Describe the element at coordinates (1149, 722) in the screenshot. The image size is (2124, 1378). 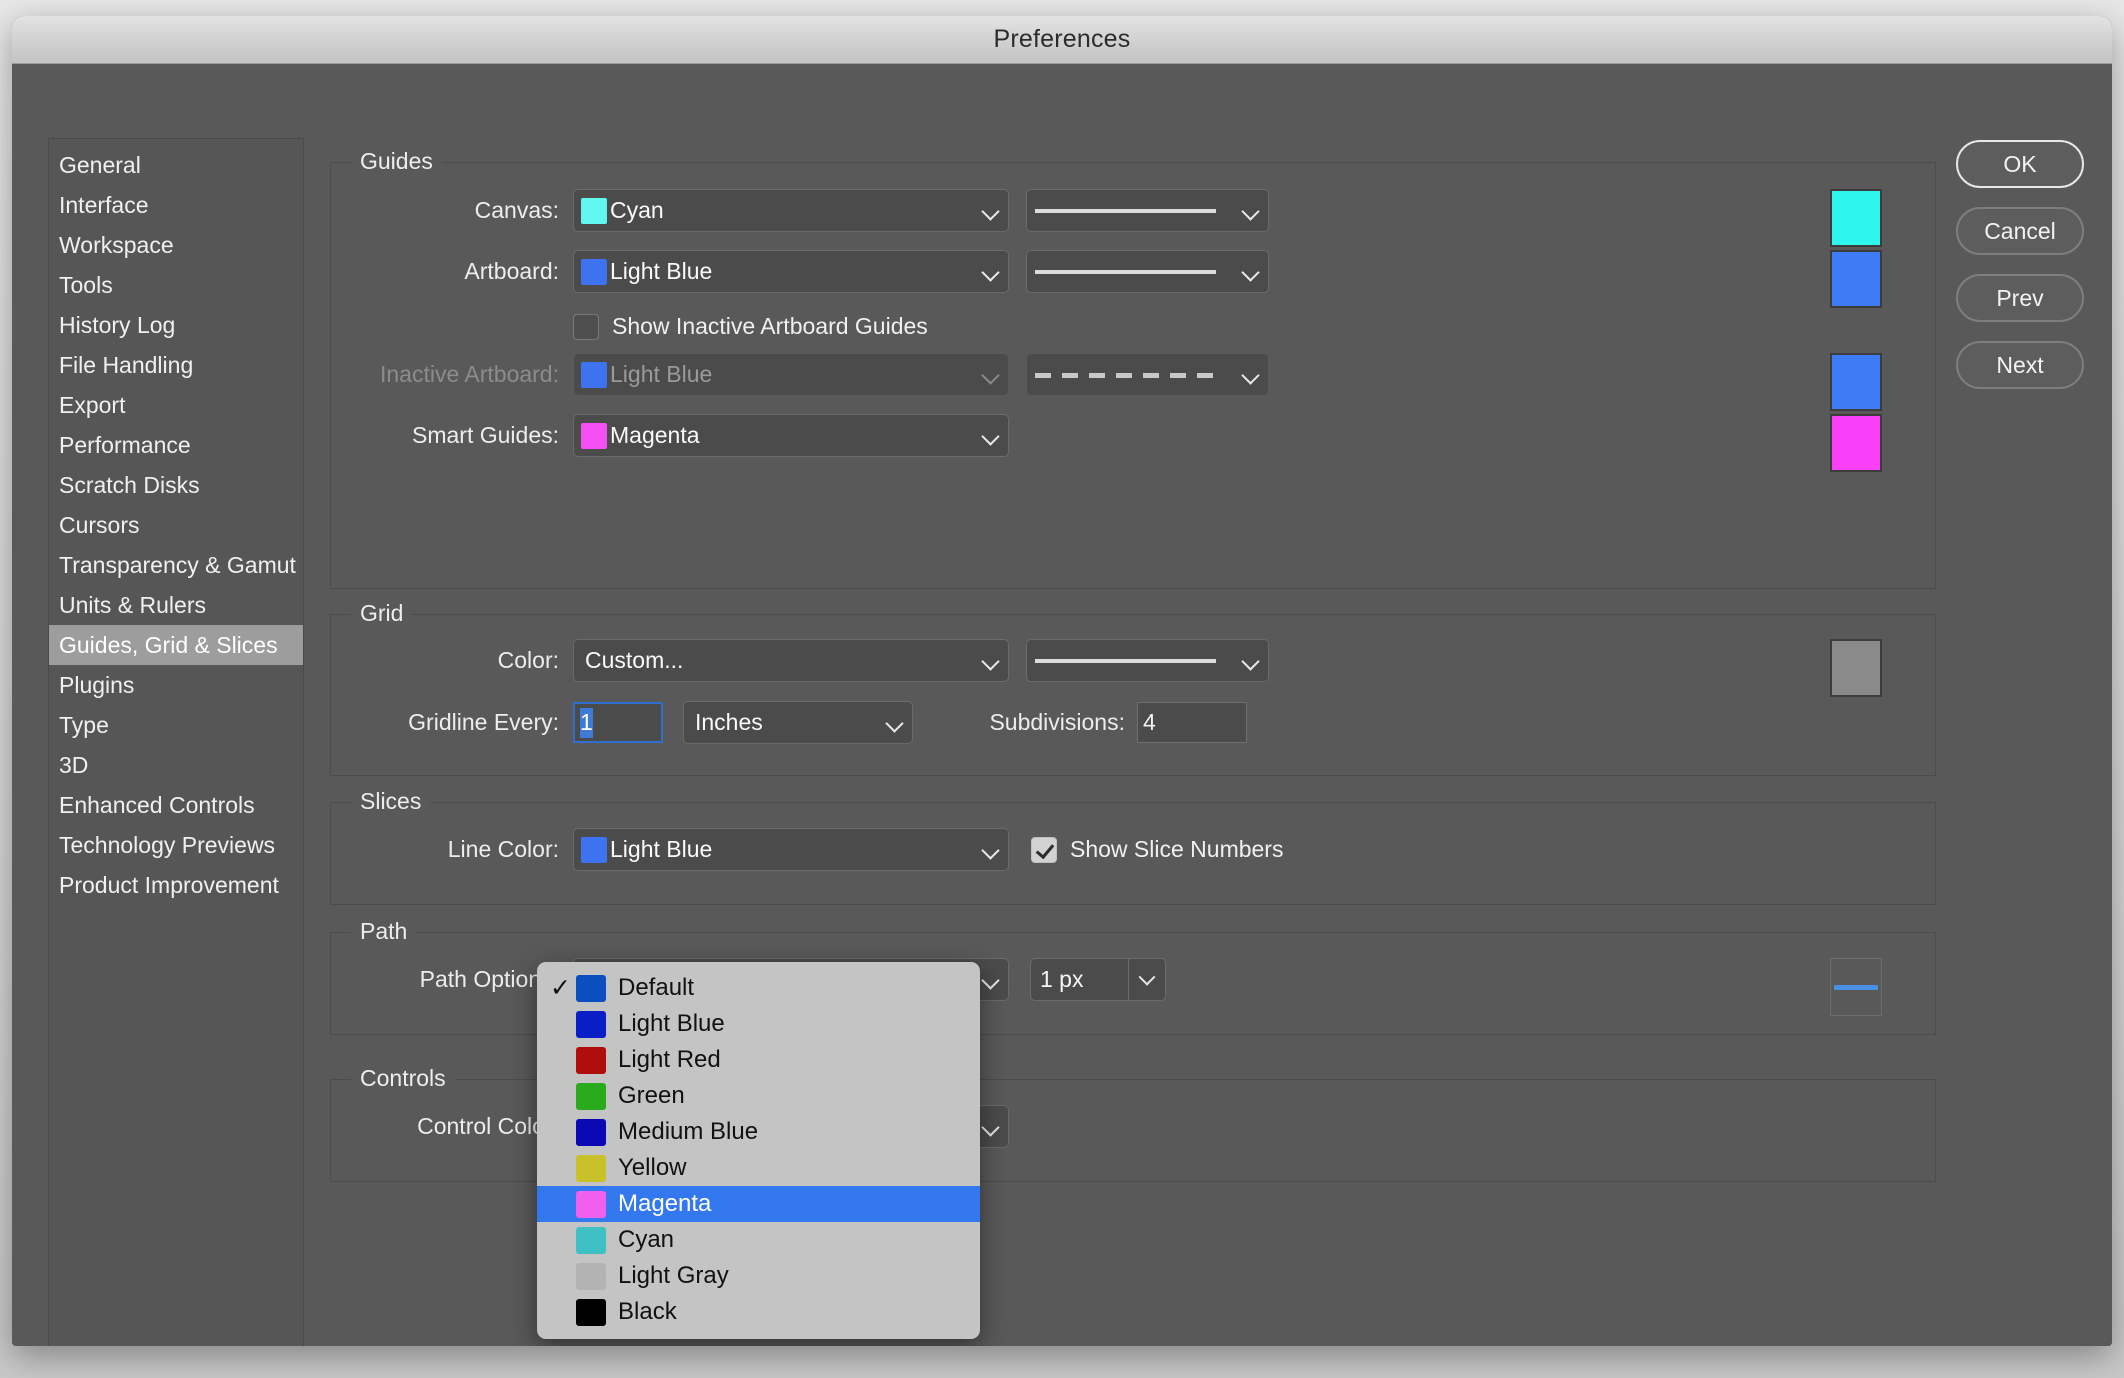
I see `subdivisions-value: 4` at that location.